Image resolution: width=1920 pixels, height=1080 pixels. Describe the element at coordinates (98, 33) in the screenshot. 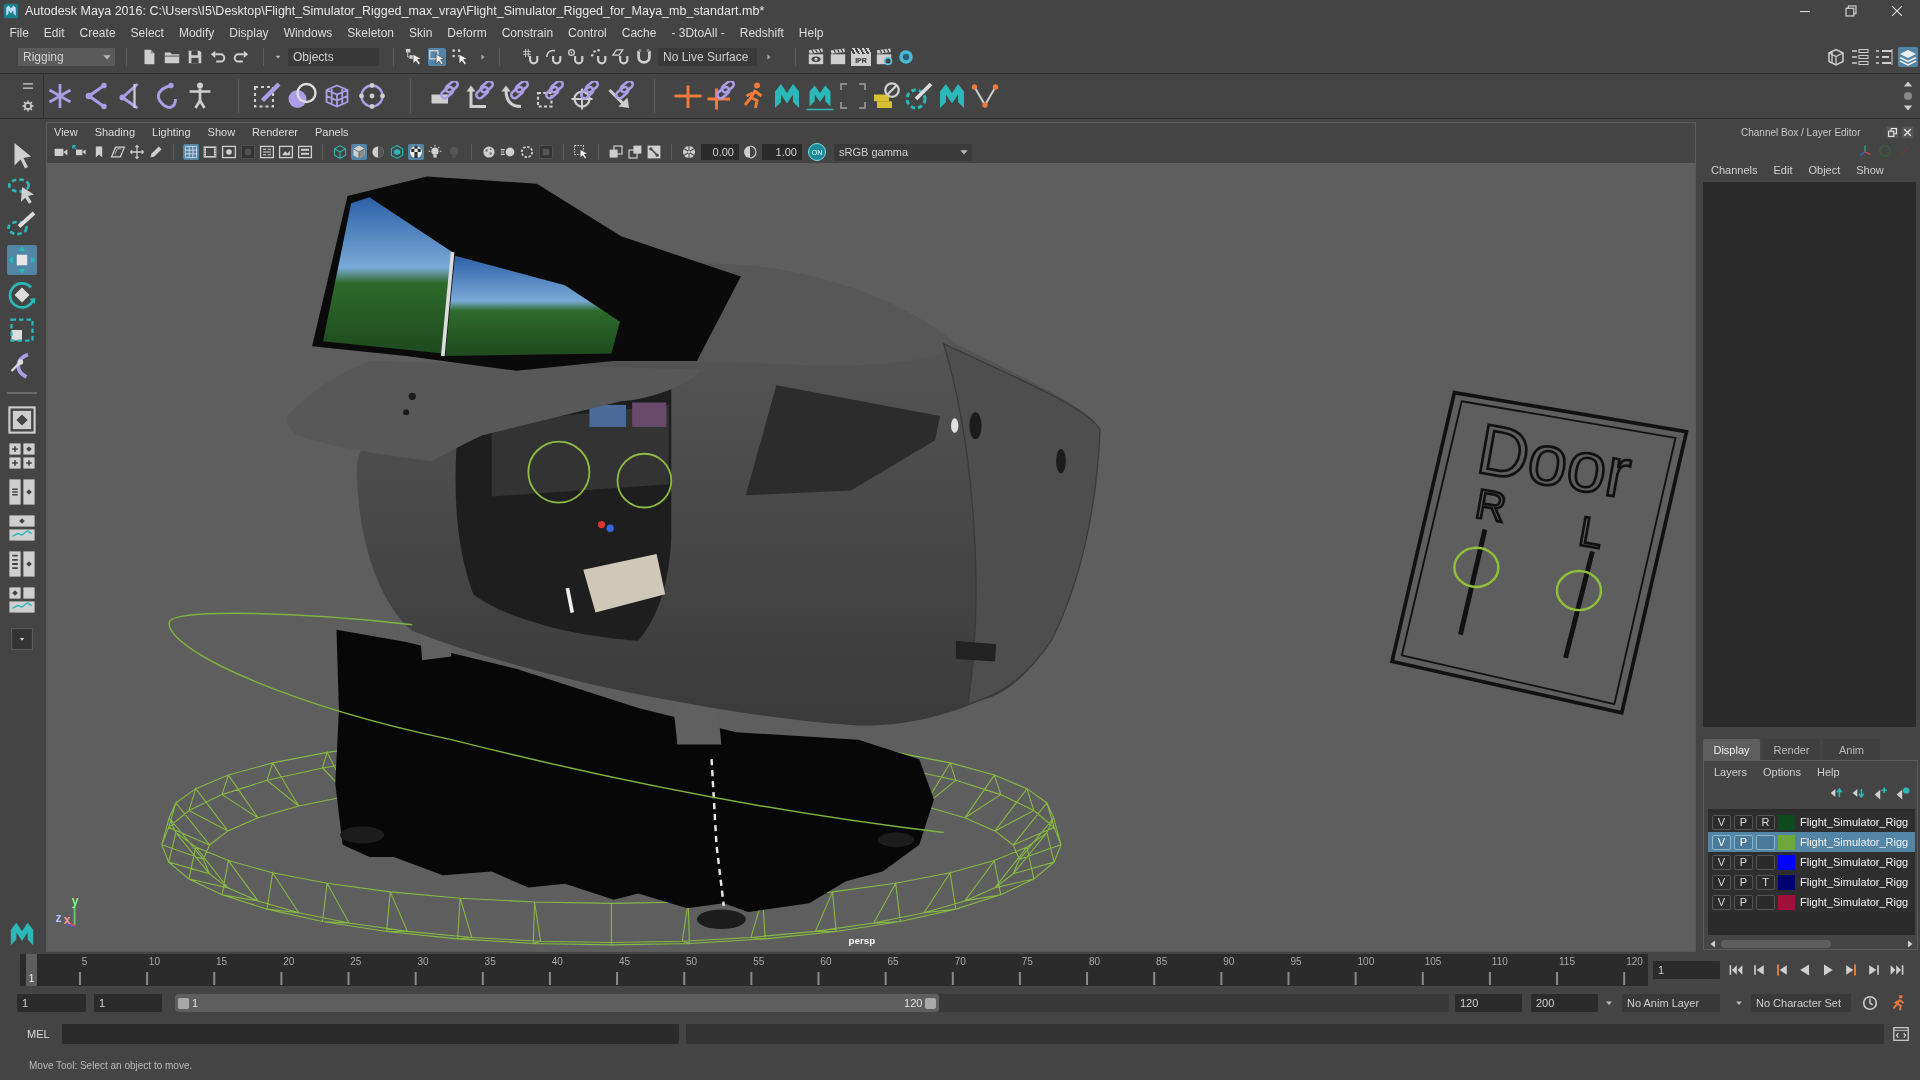

I see `menu-item: Create` at that location.